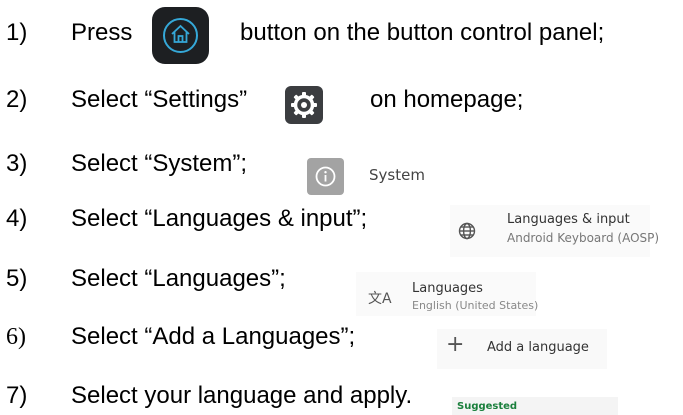 The image size is (683, 415). I want to click on system-label: System, so click(397, 175).